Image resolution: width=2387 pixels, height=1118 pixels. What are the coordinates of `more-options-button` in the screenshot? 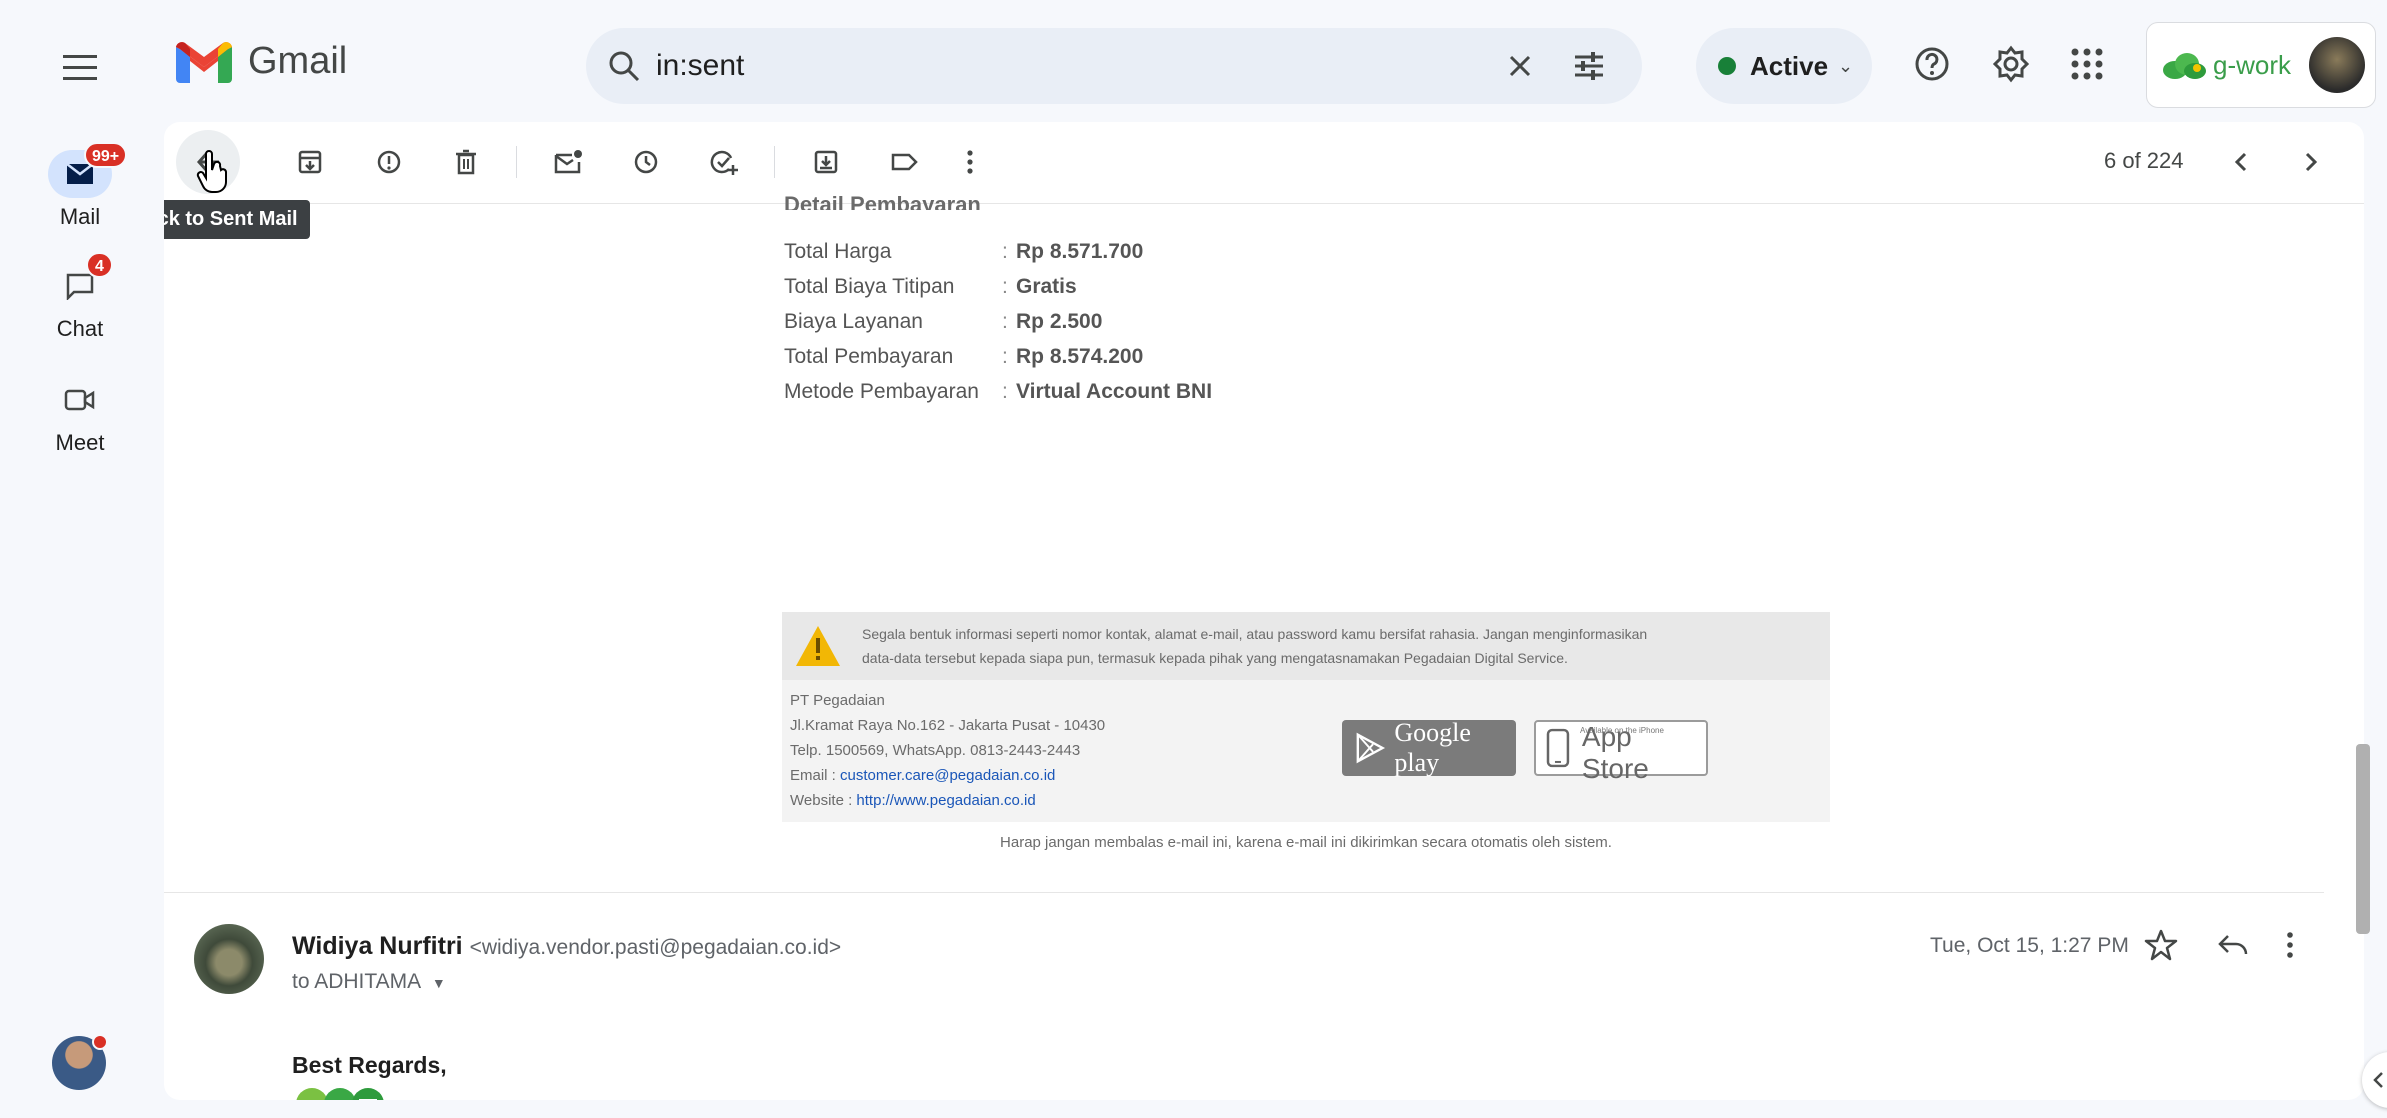 It's located at (970, 162).